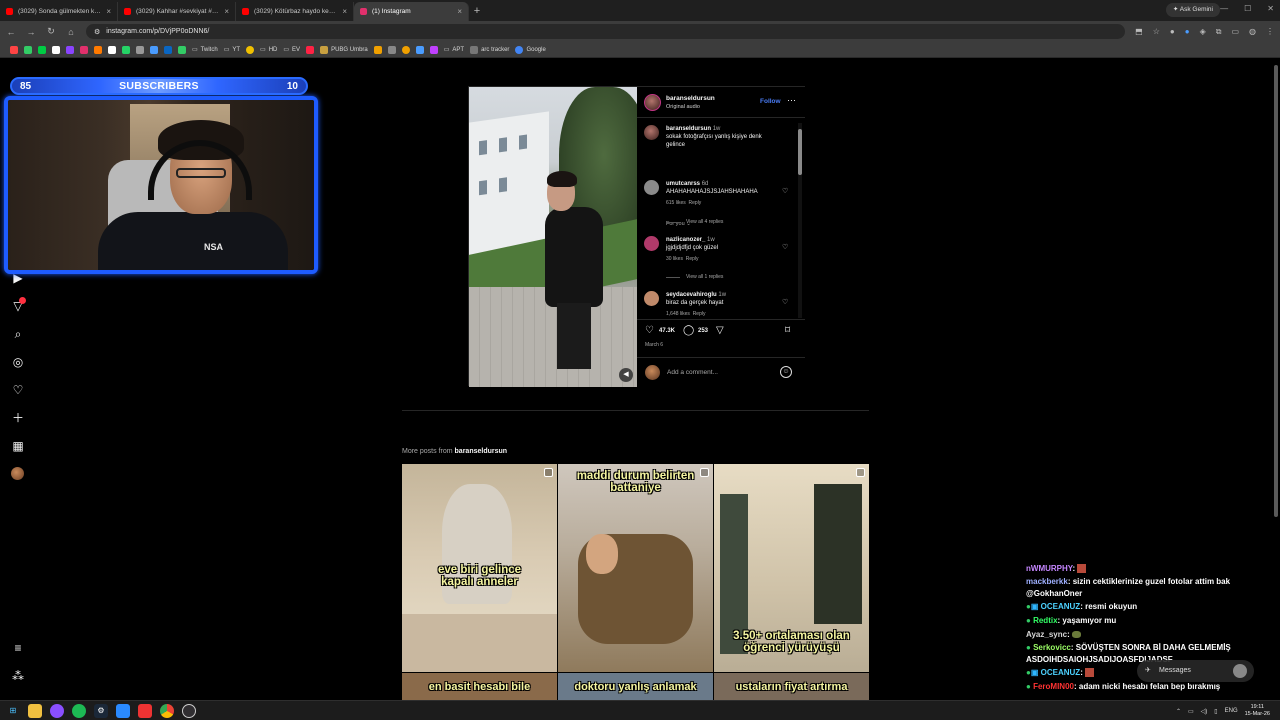  Describe the element at coordinates (649, 330) in the screenshot. I see `like-heart-icon: ♡` at that location.